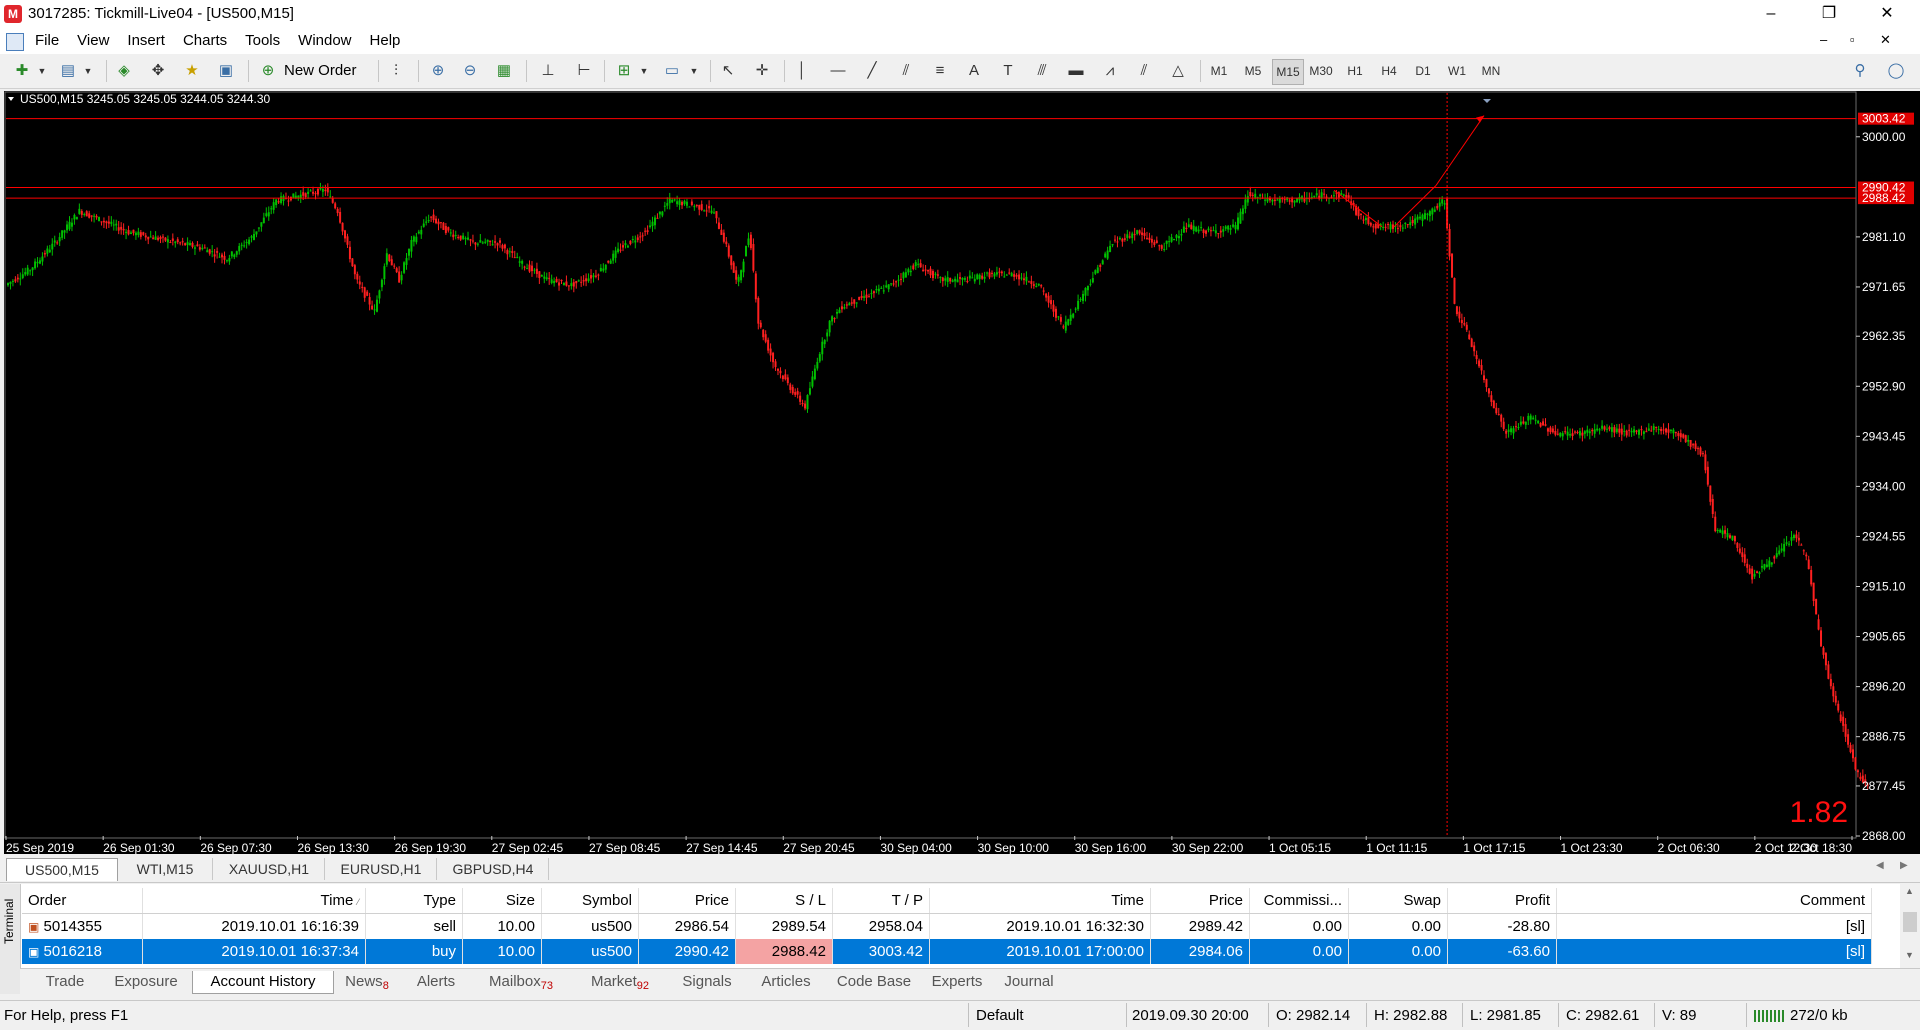  I want to click on fibonacci-icon: ≡, so click(940, 71).